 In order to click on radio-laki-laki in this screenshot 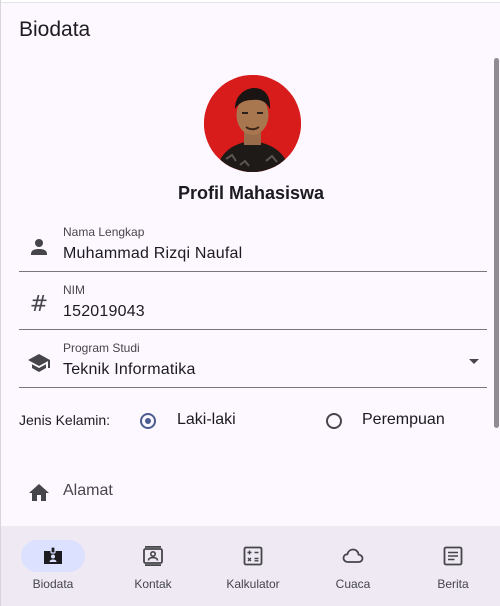, I will do `click(148, 421)`.